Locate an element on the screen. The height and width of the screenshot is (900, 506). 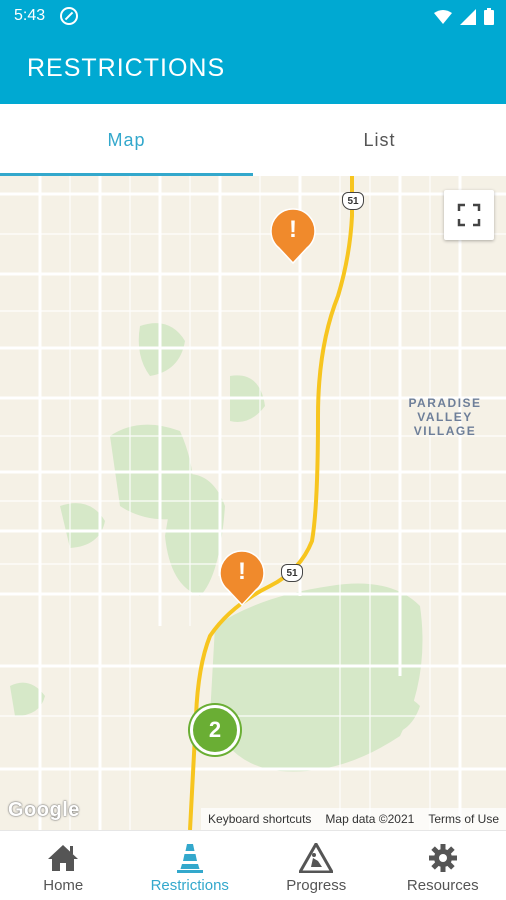
terms-of-use-link: Terms of Use is located at coordinates (463, 819).